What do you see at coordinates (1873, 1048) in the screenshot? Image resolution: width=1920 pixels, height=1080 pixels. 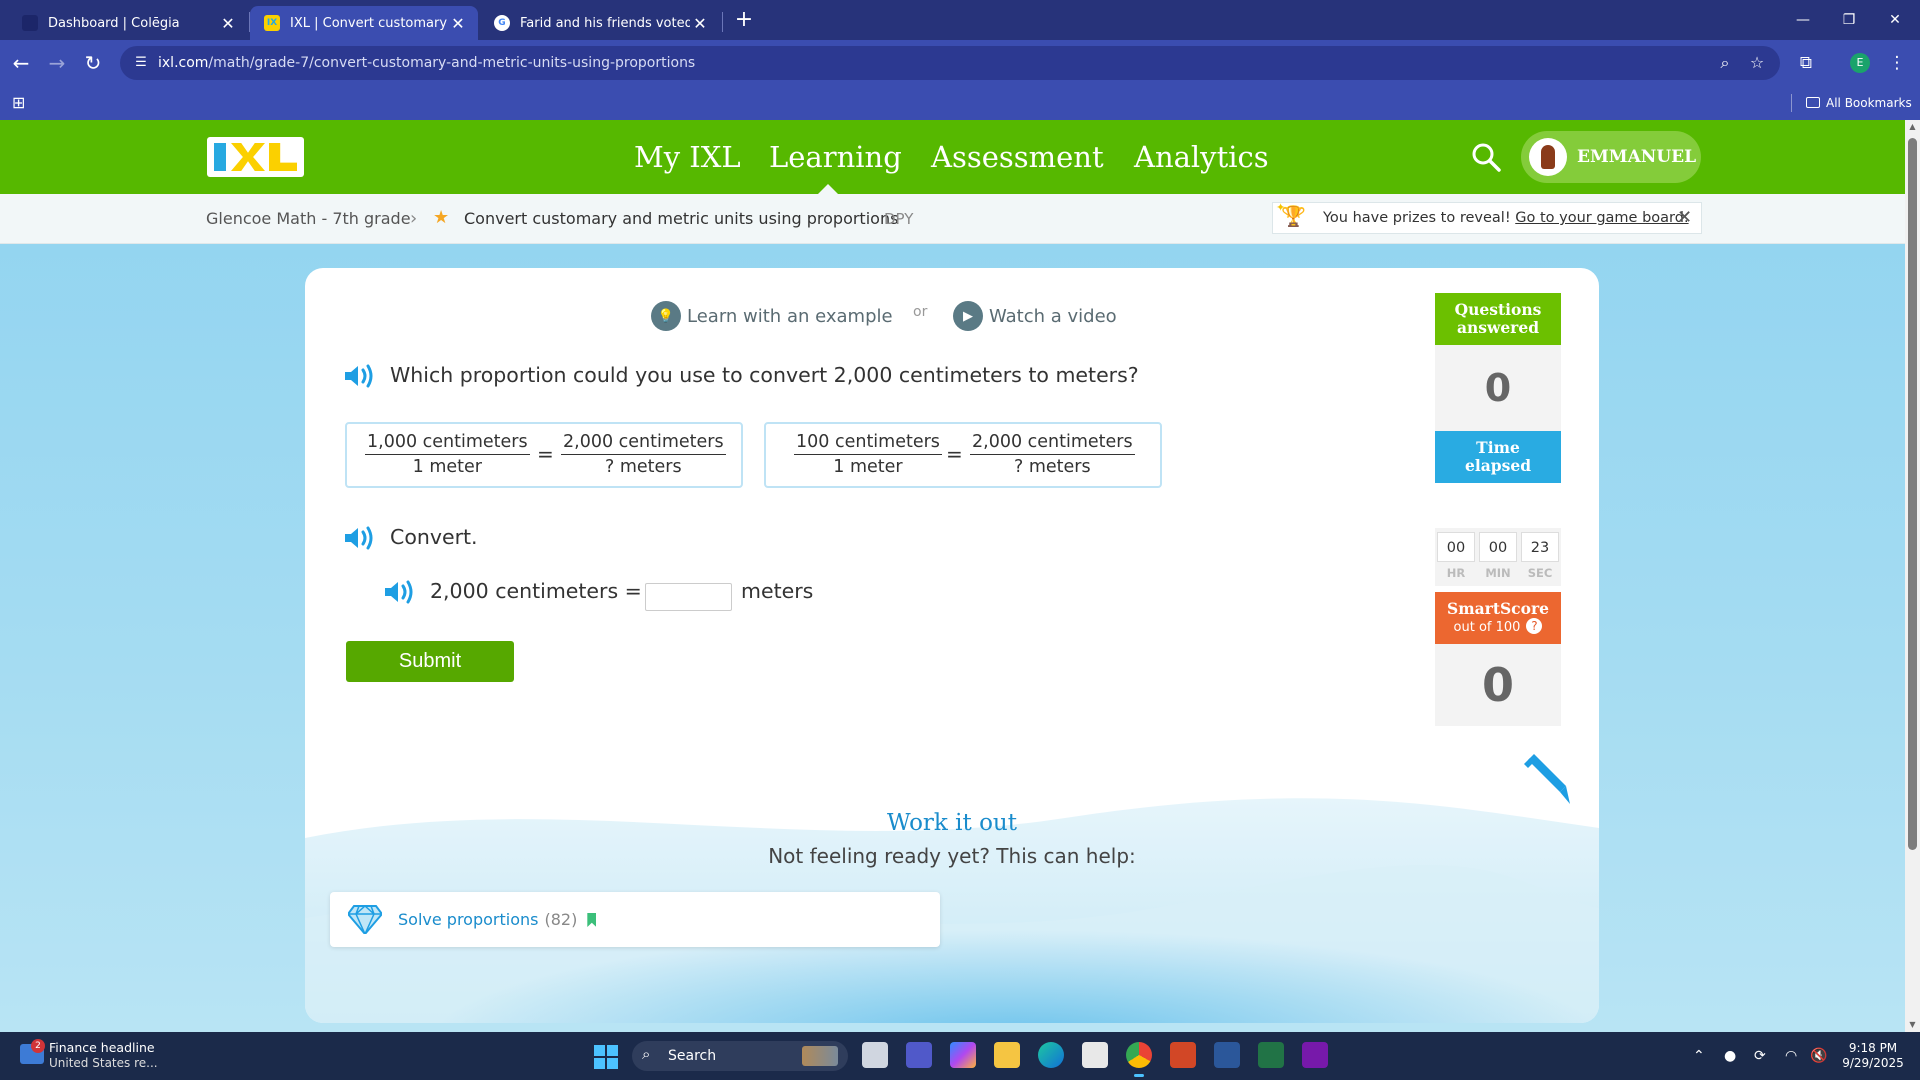 I see `clock-time: 9:18 PM` at bounding box center [1873, 1048].